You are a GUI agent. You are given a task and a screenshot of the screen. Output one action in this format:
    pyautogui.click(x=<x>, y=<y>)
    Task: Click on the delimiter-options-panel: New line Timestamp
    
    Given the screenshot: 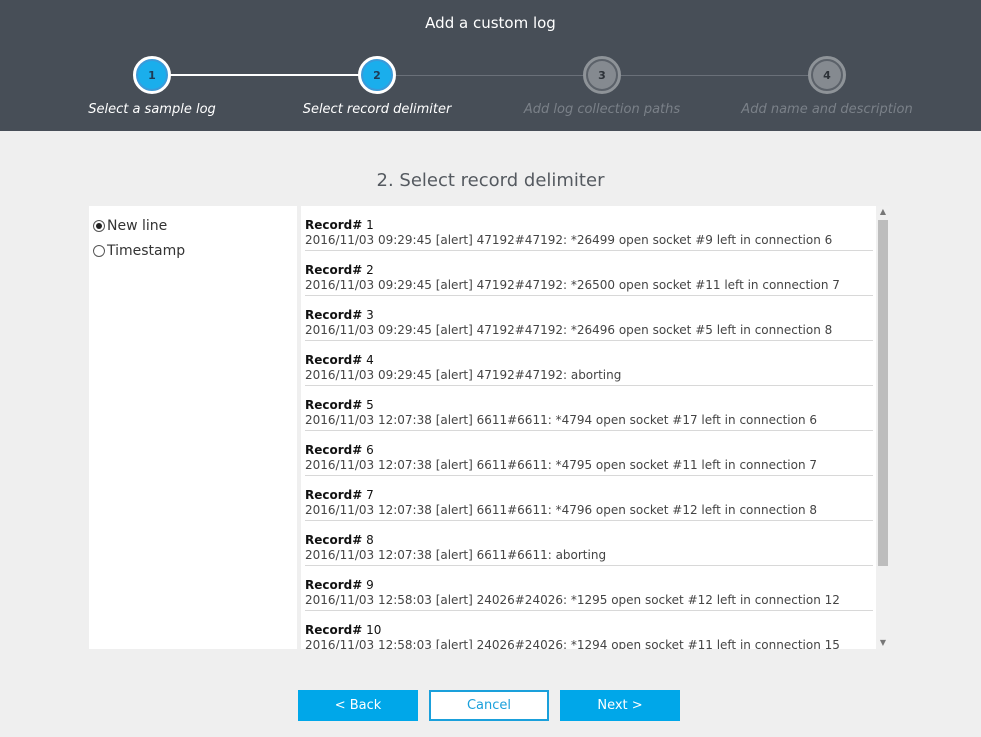 What is the action you would take?
    pyautogui.click(x=193, y=427)
    